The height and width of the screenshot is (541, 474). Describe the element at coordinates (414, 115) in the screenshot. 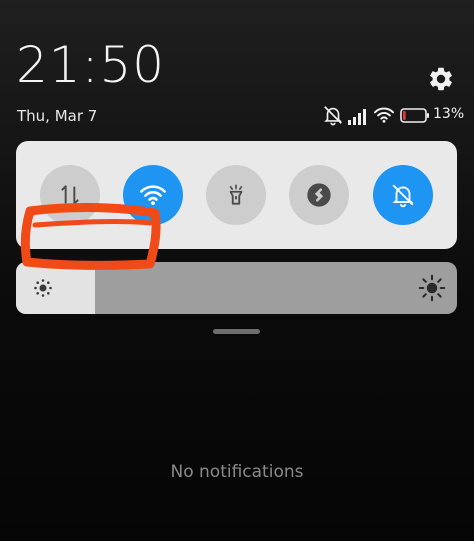

I see `battery-icon` at that location.